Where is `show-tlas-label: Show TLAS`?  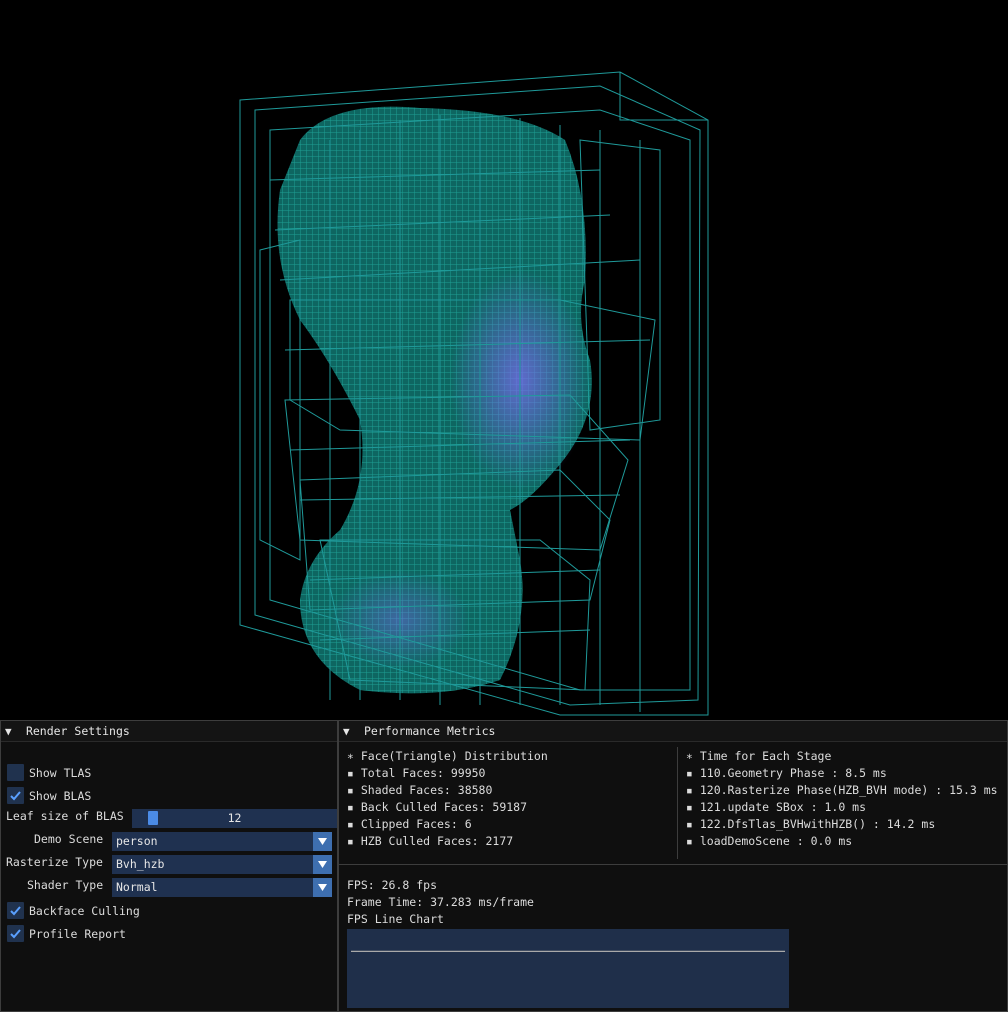
show-tlas-label: Show TLAS is located at coordinates (60, 773).